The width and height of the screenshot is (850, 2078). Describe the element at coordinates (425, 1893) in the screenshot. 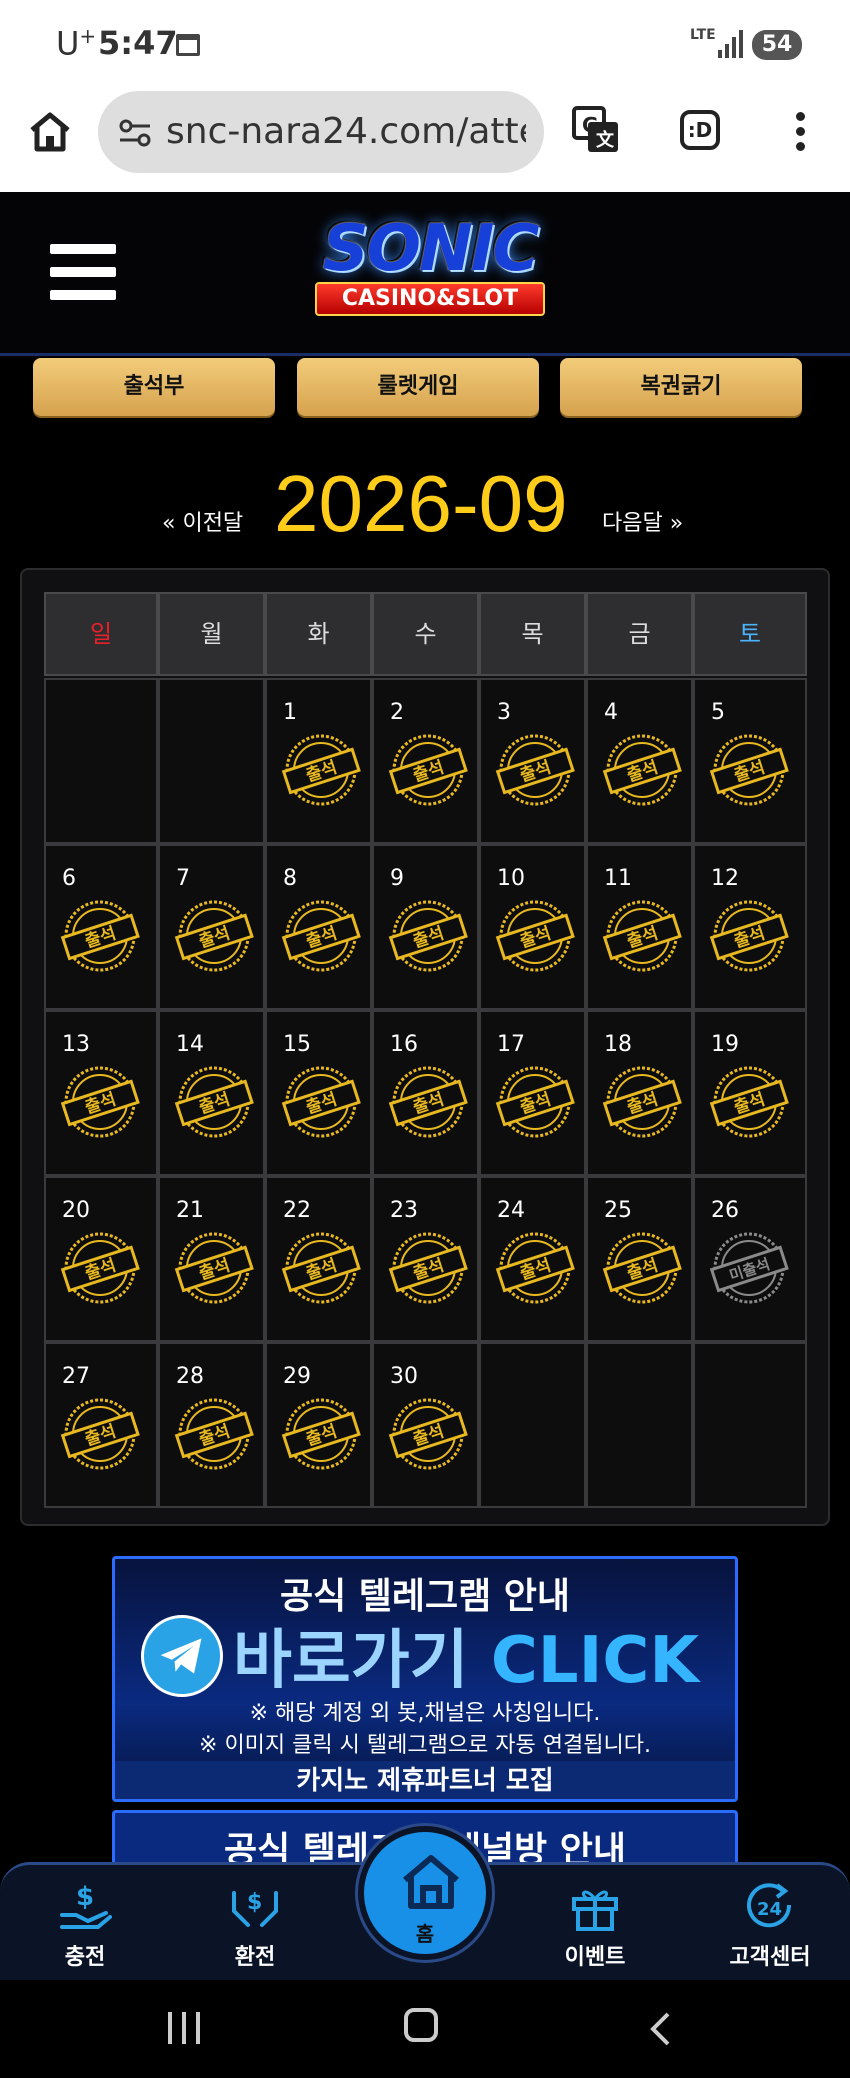

I see `nav-home: 홈` at that location.